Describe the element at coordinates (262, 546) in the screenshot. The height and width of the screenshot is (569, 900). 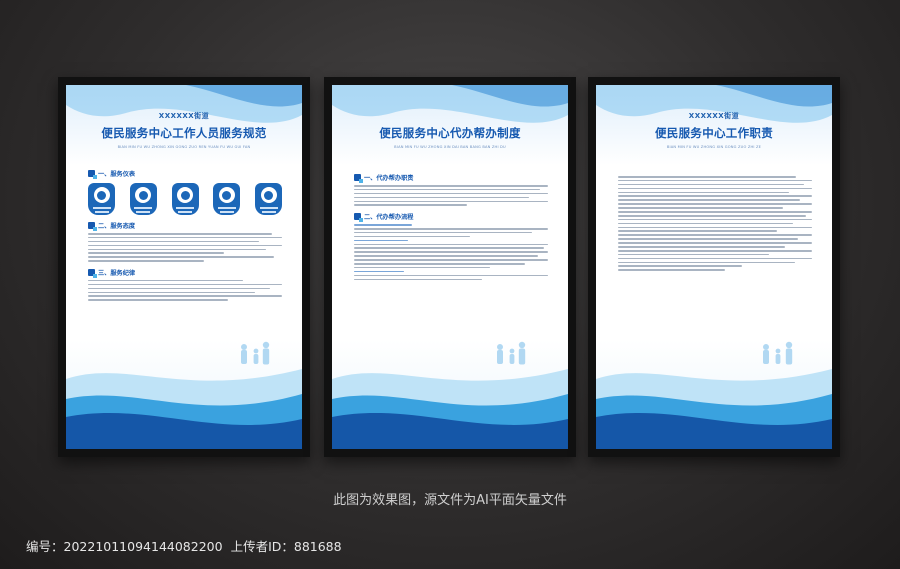
I see `uploader-label: 上传者ID：` at that location.